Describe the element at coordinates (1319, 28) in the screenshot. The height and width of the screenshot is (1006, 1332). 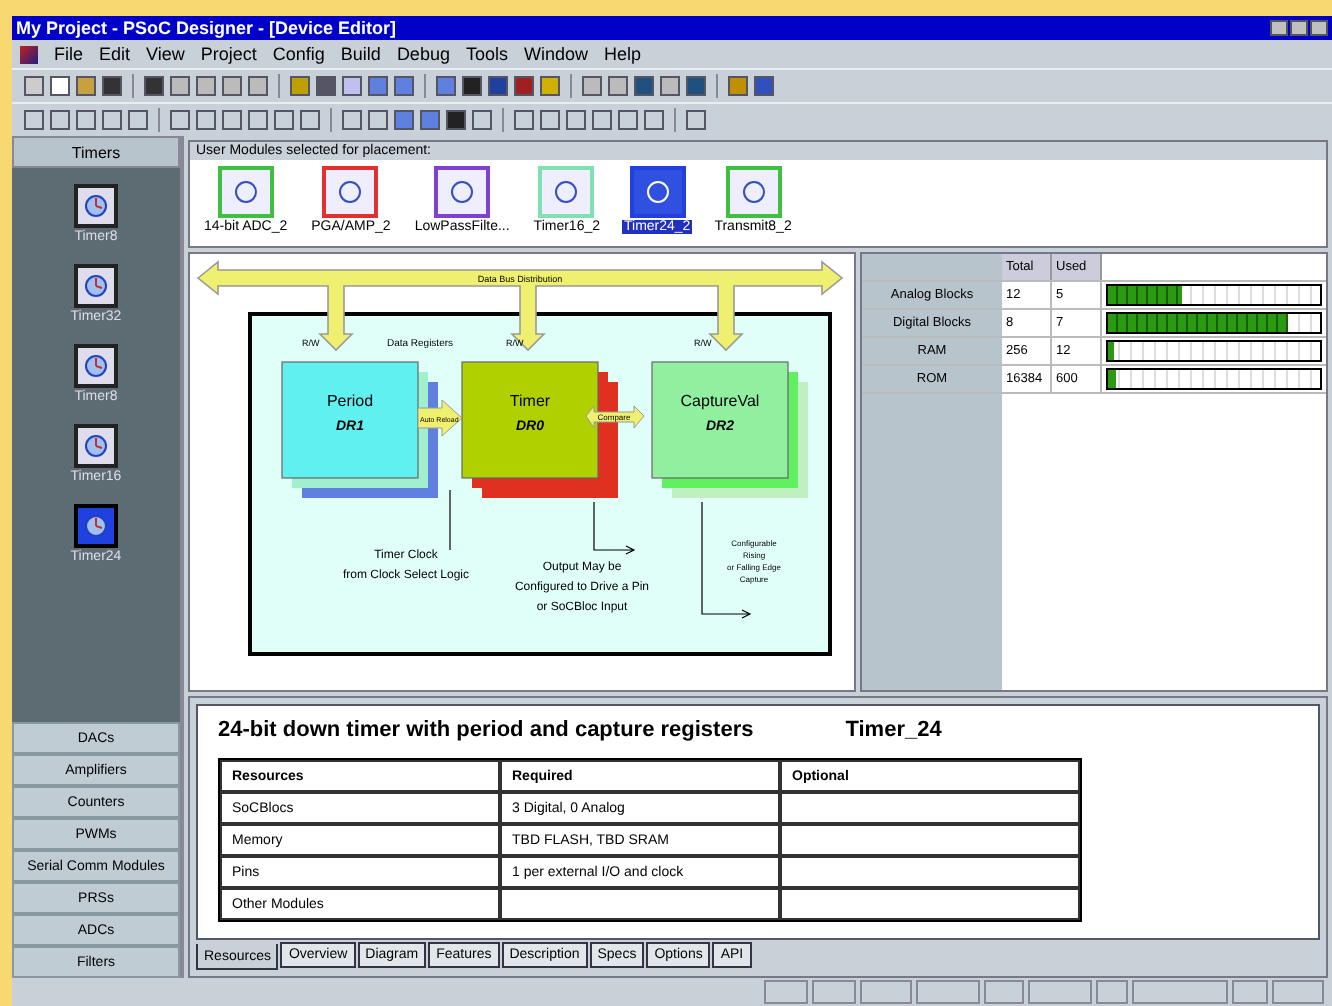
I see `close-button` at that location.